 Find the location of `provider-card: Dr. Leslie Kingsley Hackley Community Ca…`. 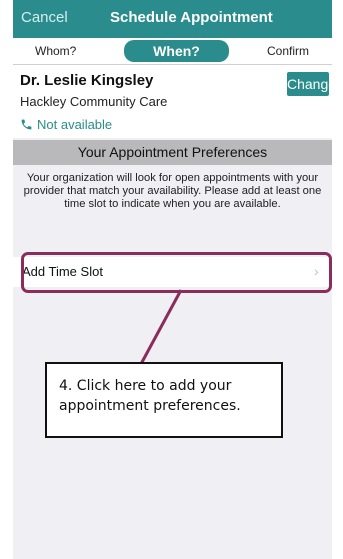

provider-card: Dr. Leslie Kingsley Hackley Community Ca… is located at coordinates (172, 101).